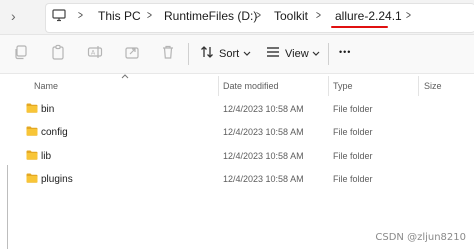 Image resolution: width=474 pixels, height=249 pixels. I want to click on watermark: CSDN @zljun8210, so click(420, 237).